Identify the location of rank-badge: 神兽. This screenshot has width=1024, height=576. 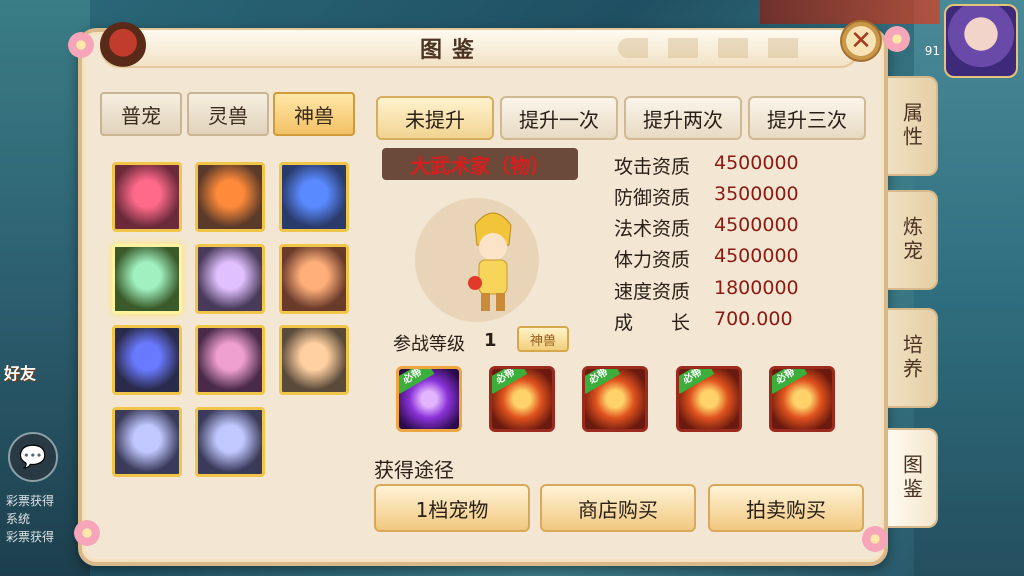
(543, 339).